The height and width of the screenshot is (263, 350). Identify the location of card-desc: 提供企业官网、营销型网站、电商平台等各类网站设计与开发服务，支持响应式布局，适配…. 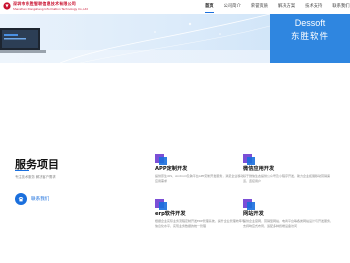
(288, 223).